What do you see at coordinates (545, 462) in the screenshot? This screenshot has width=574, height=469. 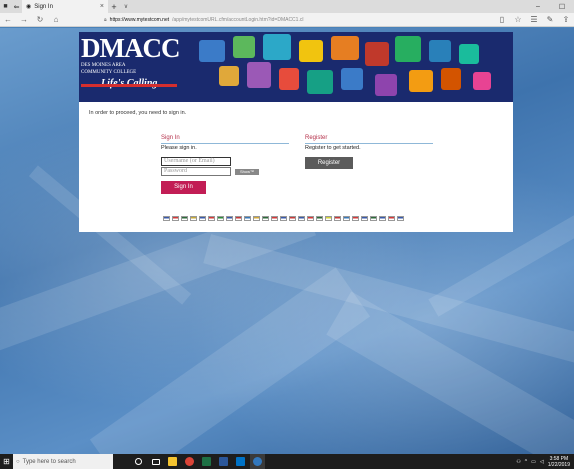 I see `system-tray: ⚇ ^ ▭ ◁ 3:58 PM 1/22/2019` at bounding box center [545, 462].